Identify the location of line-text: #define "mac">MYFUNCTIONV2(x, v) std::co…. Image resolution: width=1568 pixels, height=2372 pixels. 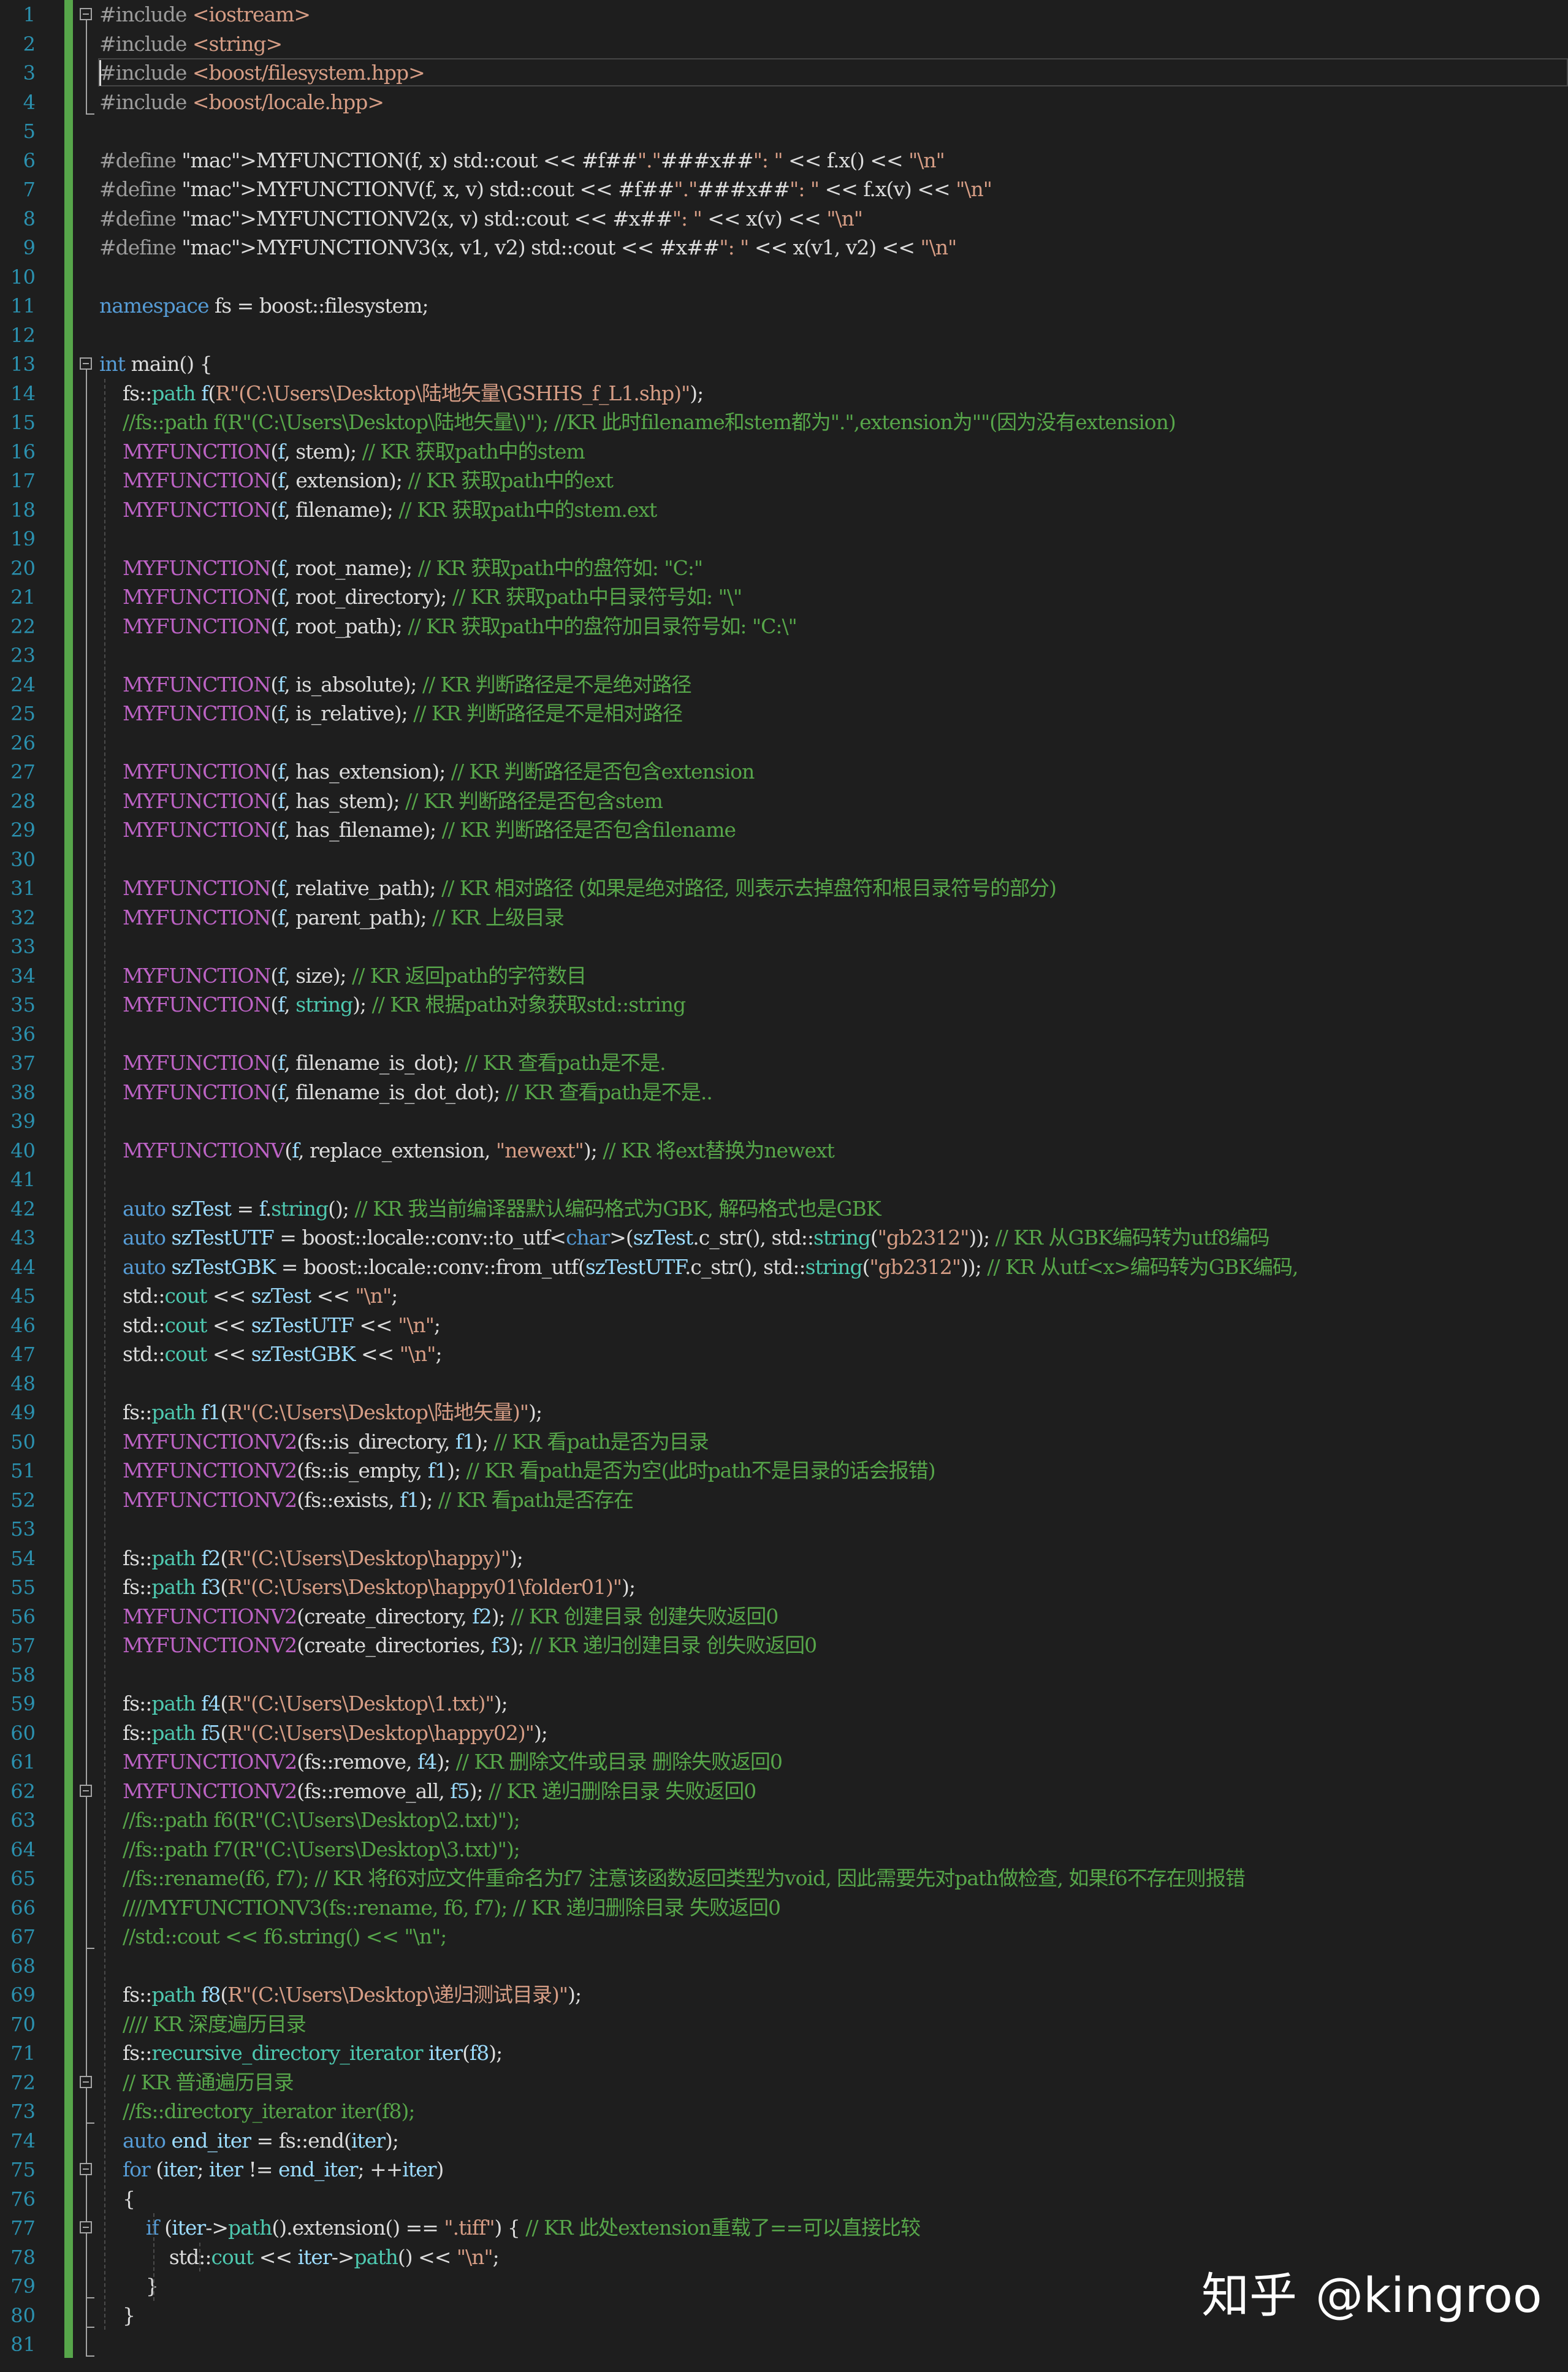
(481, 219).